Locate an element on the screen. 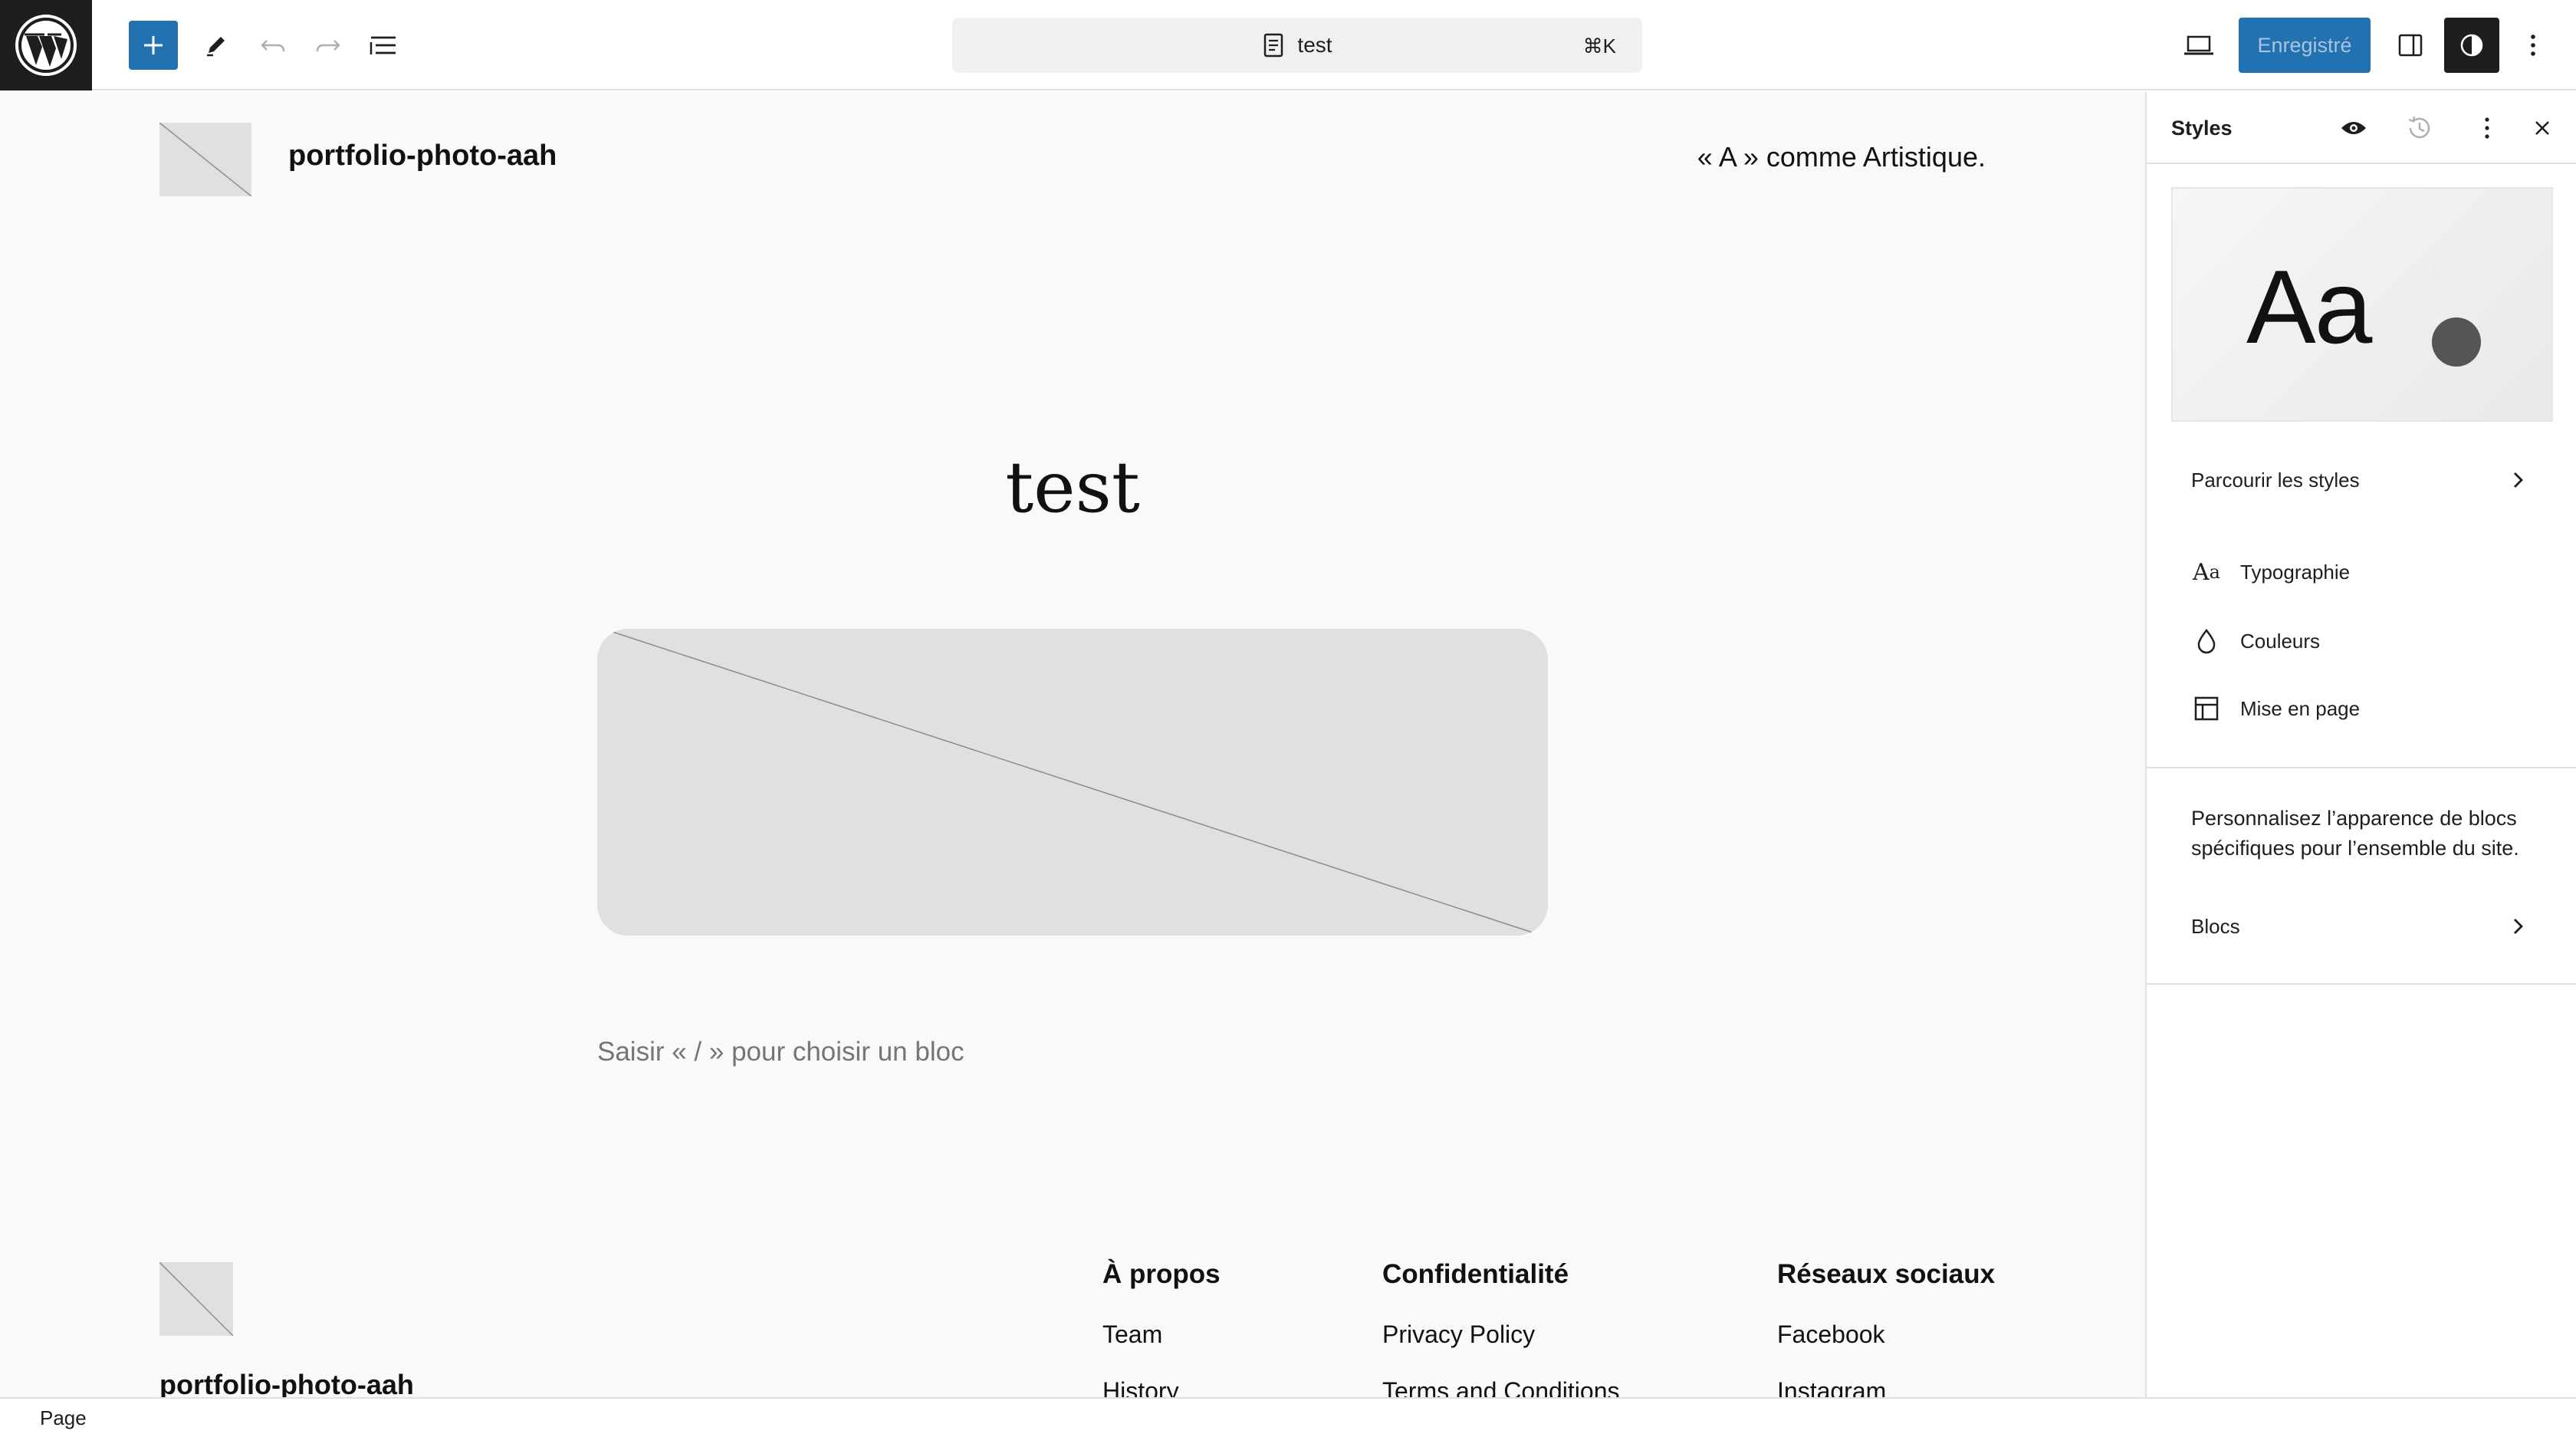 This screenshot has width=2576, height=1434. save-button-label: Enregistré is located at coordinates (2305, 45).